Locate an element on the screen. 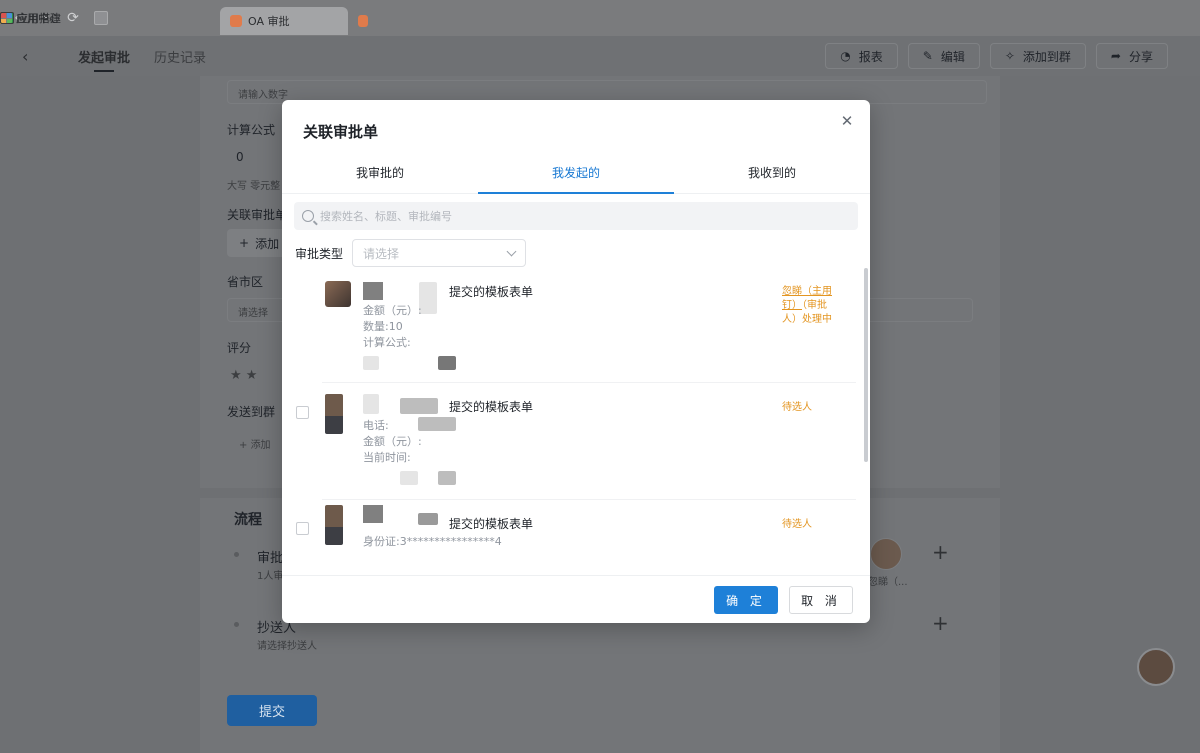 The image size is (1200, 753). report-icon: ◔ is located at coordinates (845, 56).